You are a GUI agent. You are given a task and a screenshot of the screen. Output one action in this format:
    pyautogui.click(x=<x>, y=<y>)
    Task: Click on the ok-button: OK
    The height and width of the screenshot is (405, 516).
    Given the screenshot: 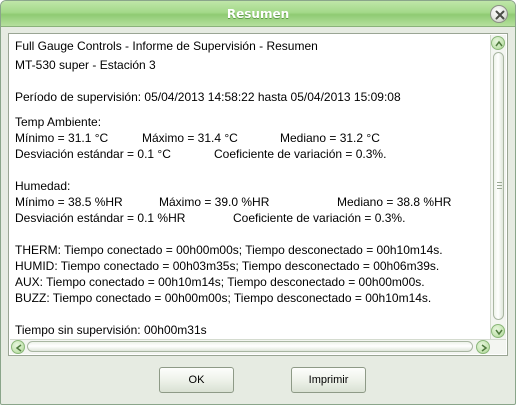 What is the action you would take?
    pyautogui.click(x=196, y=380)
    